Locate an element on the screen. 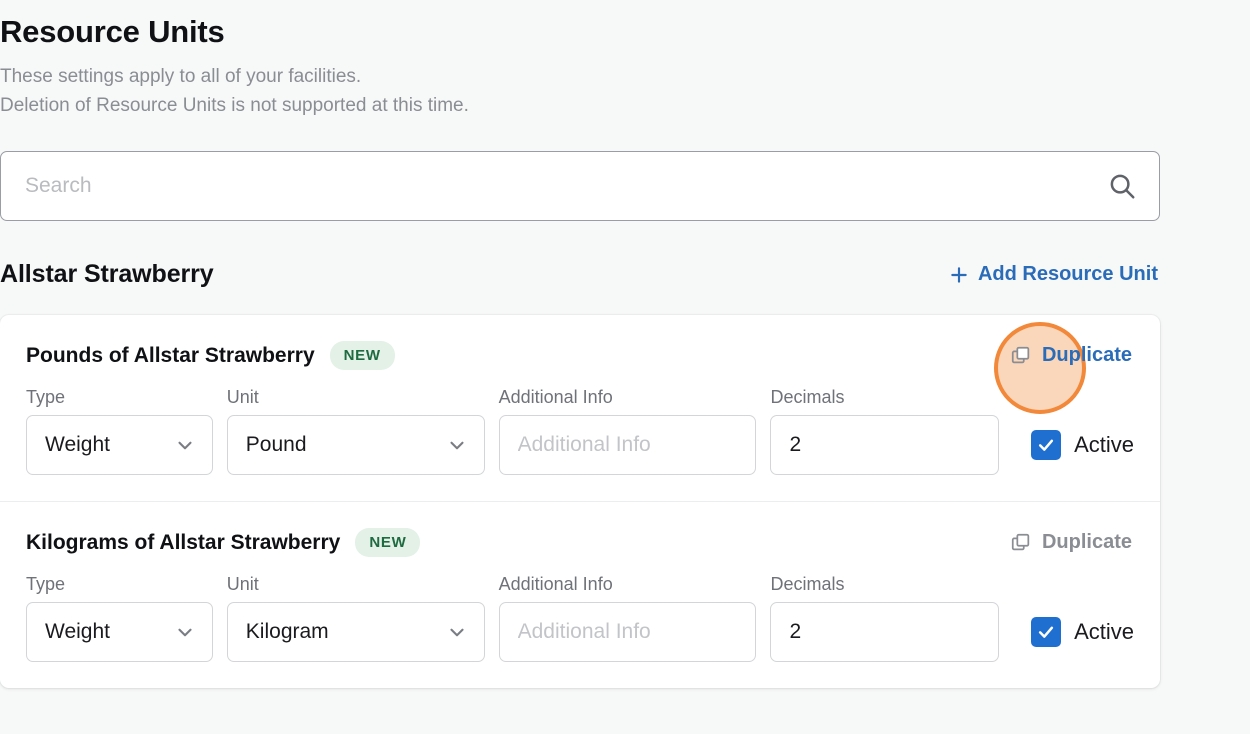 The height and width of the screenshot is (734, 1250). unit-field: Unit Kilogram is located at coordinates (355, 617).